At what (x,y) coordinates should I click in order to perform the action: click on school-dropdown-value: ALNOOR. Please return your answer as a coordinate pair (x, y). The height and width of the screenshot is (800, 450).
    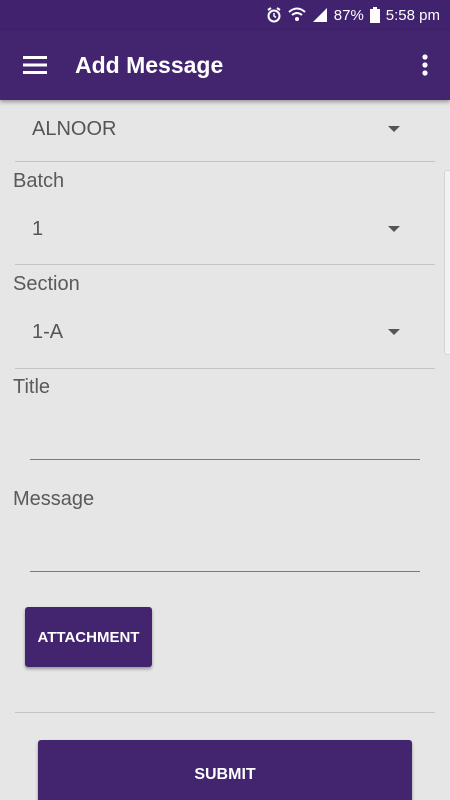
    Looking at the image, I should click on (74, 128).